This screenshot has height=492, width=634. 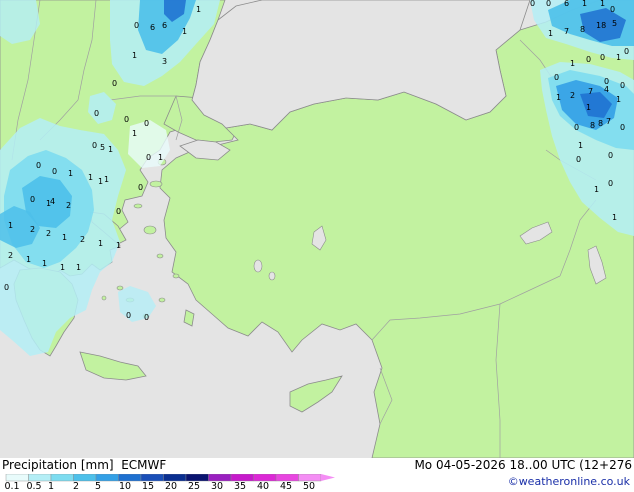 What do you see at coordinates (309, 486) in the screenshot?
I see `legend-tick-label: 50` at bounding box center [309, 486].